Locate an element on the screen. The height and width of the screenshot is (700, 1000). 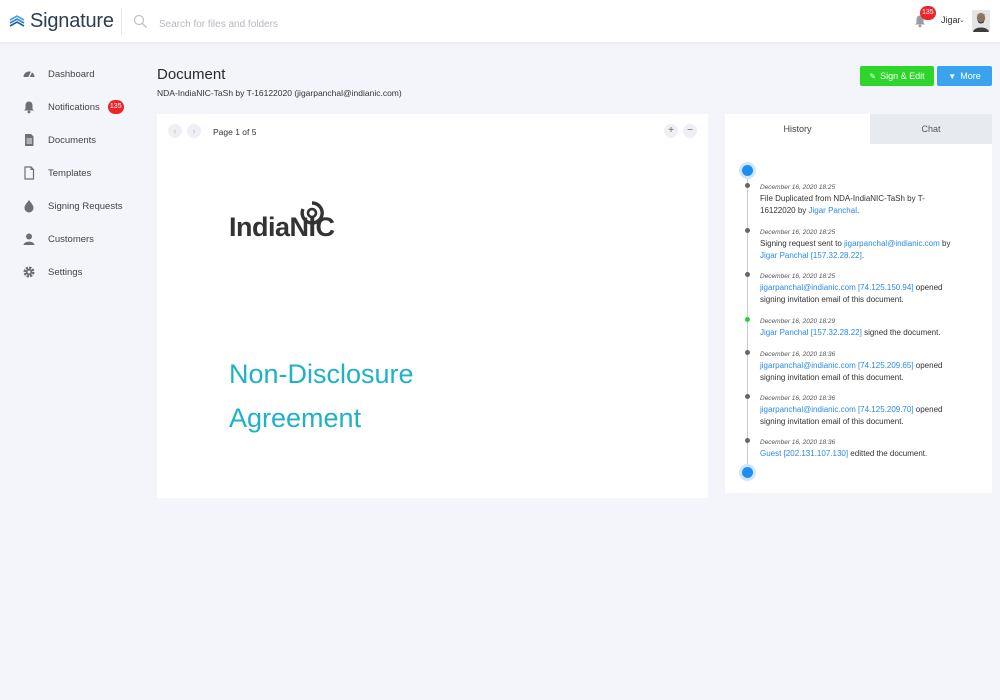
timeline-end-node is located at coordinates (747, 472).